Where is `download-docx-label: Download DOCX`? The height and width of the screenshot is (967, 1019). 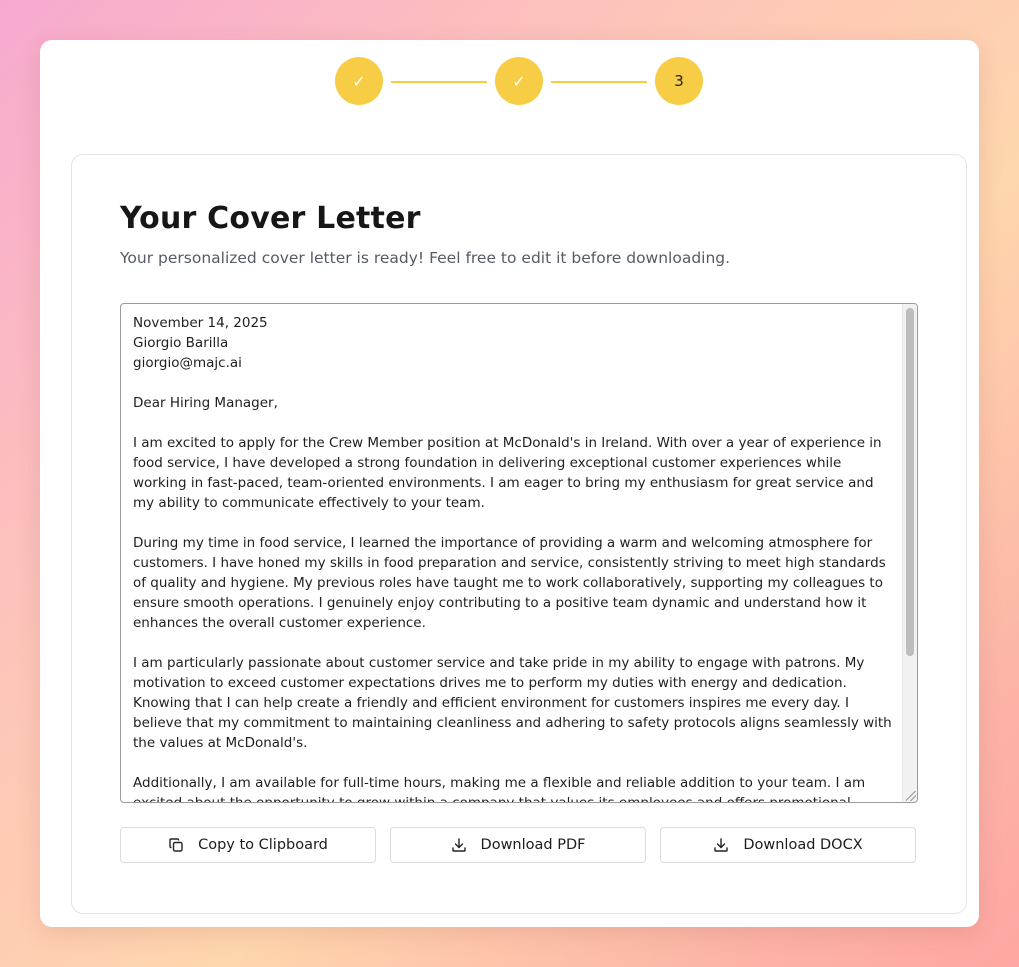 download-docx-label: Download DOCX is located at coordinates (803, 845).